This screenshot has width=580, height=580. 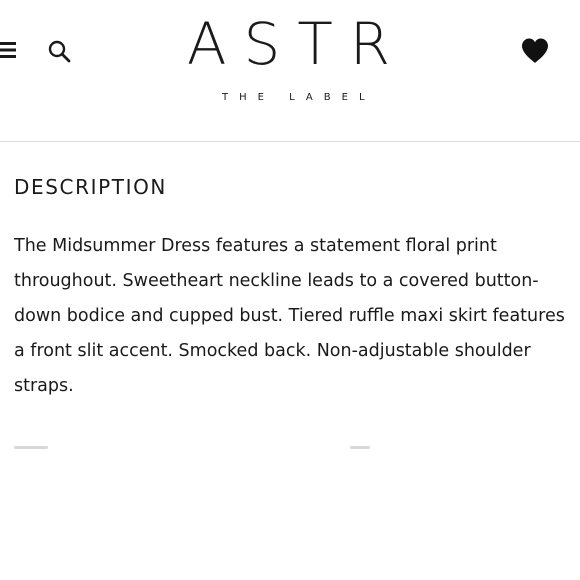 I want to click on description-heading: DESCRIPTION, so click(x=90, y=187).